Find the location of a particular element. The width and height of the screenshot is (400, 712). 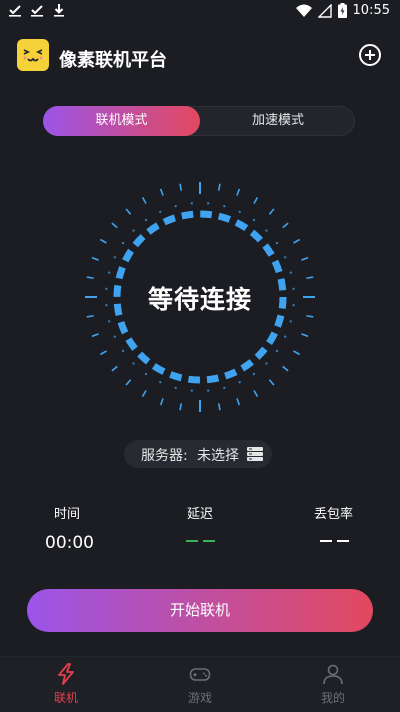

mode-switch: 联机模式 加速模式 is located at coordinates (199, 121).